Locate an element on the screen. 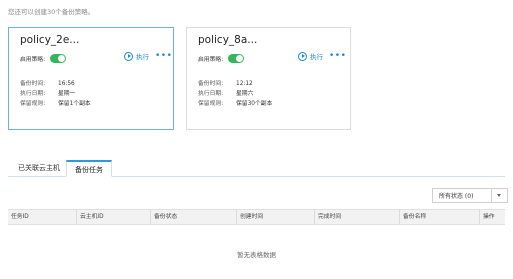  info-row: 保留规则: 保留30个副本 is located at coordinates (235, 104).